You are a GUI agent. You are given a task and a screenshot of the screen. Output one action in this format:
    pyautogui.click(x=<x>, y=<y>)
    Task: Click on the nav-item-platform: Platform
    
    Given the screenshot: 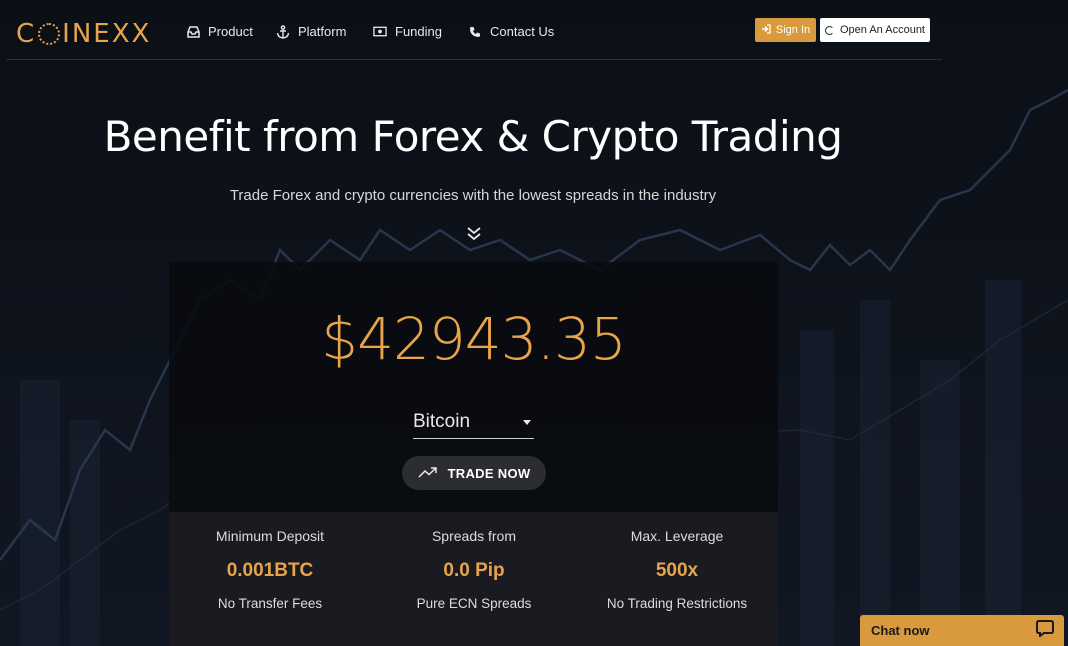 What is the action you would take?
    pyautogui.click(x=311, y=31)
    